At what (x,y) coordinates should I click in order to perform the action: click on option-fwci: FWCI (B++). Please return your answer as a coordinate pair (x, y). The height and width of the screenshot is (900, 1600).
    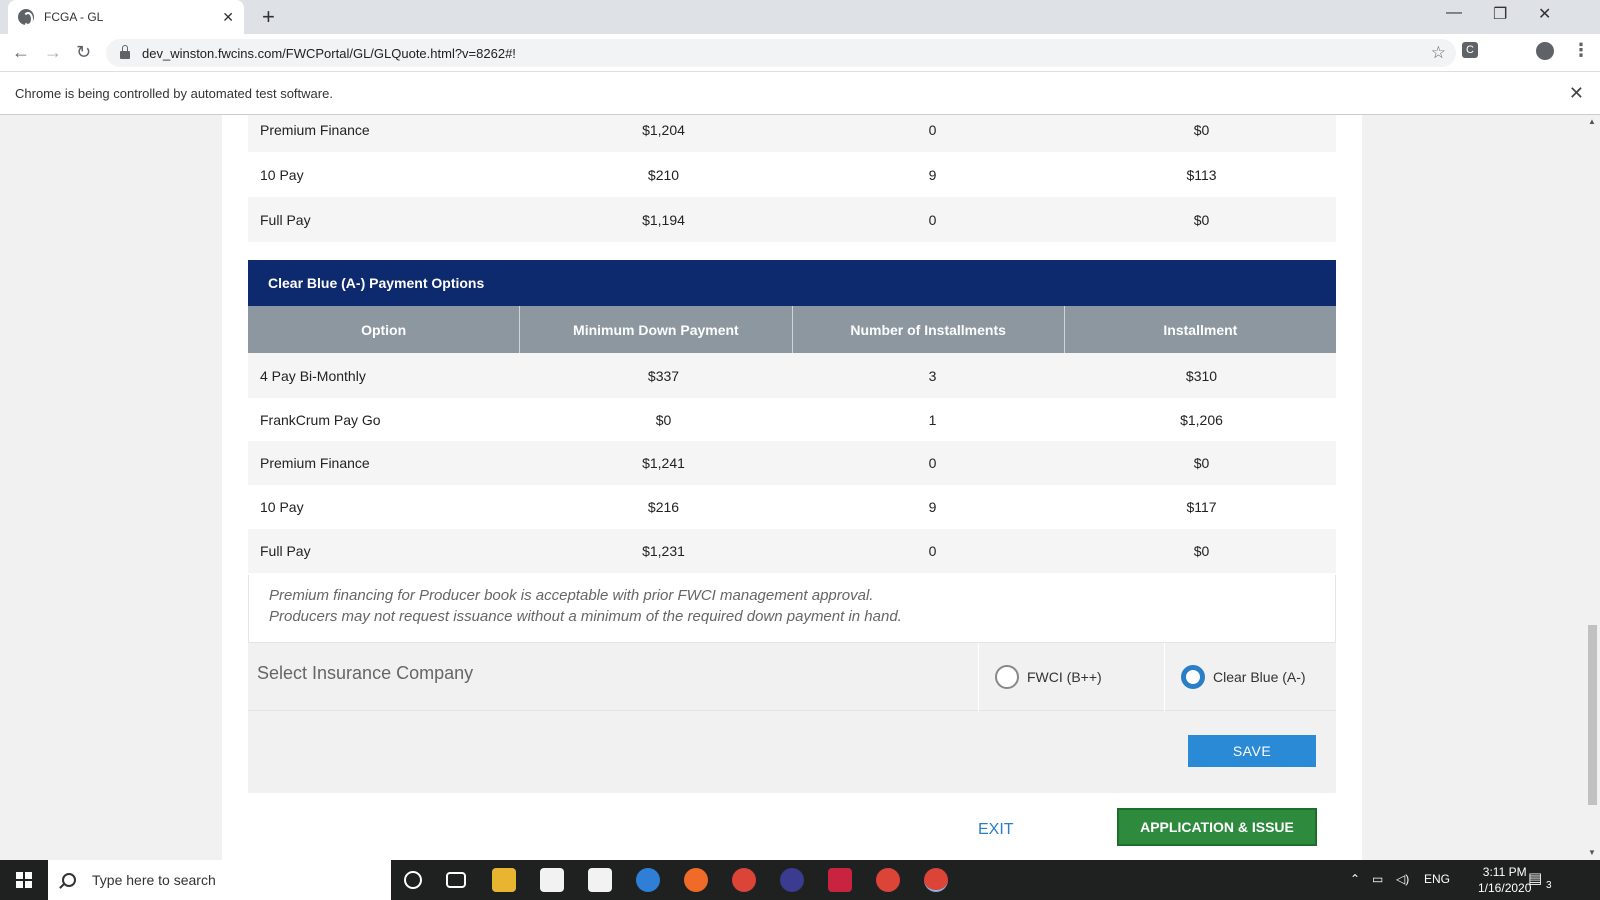
    Looking at the image, I should click on (1071, 677).